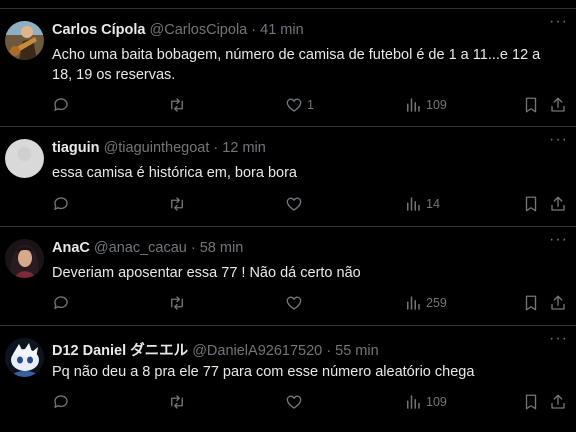  I want to click on tweet-text-line: 18, 19 os reservas., so click(114, 75).